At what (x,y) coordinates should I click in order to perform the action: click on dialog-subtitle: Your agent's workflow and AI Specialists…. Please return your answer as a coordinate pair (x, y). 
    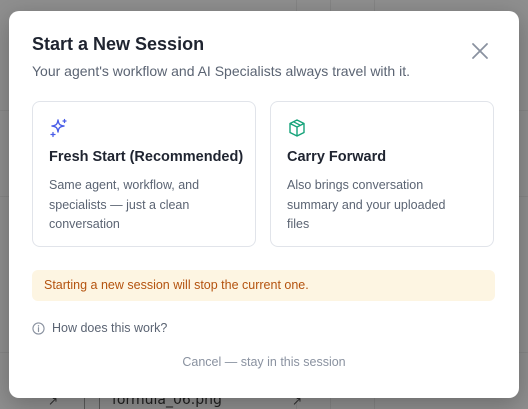
    Looking at the image, I should click on (221, 71).